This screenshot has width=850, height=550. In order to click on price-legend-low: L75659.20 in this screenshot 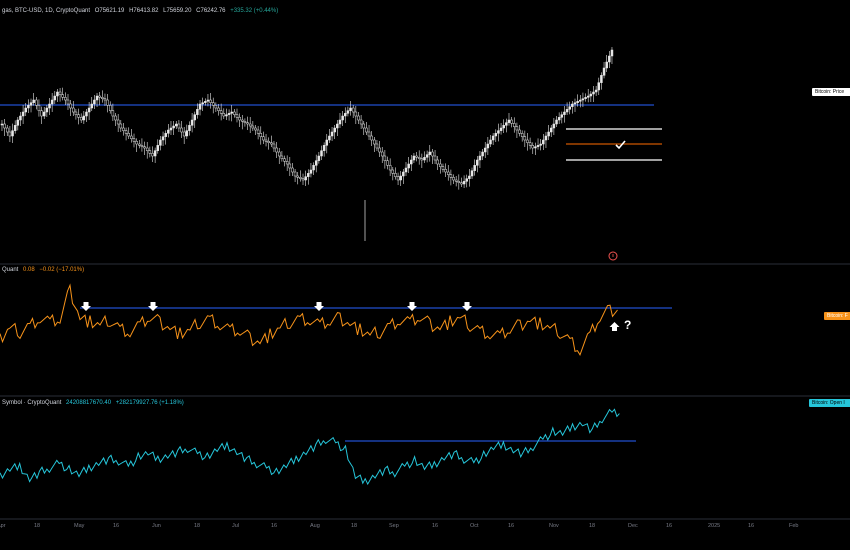, I will do `click(177, 11)`.